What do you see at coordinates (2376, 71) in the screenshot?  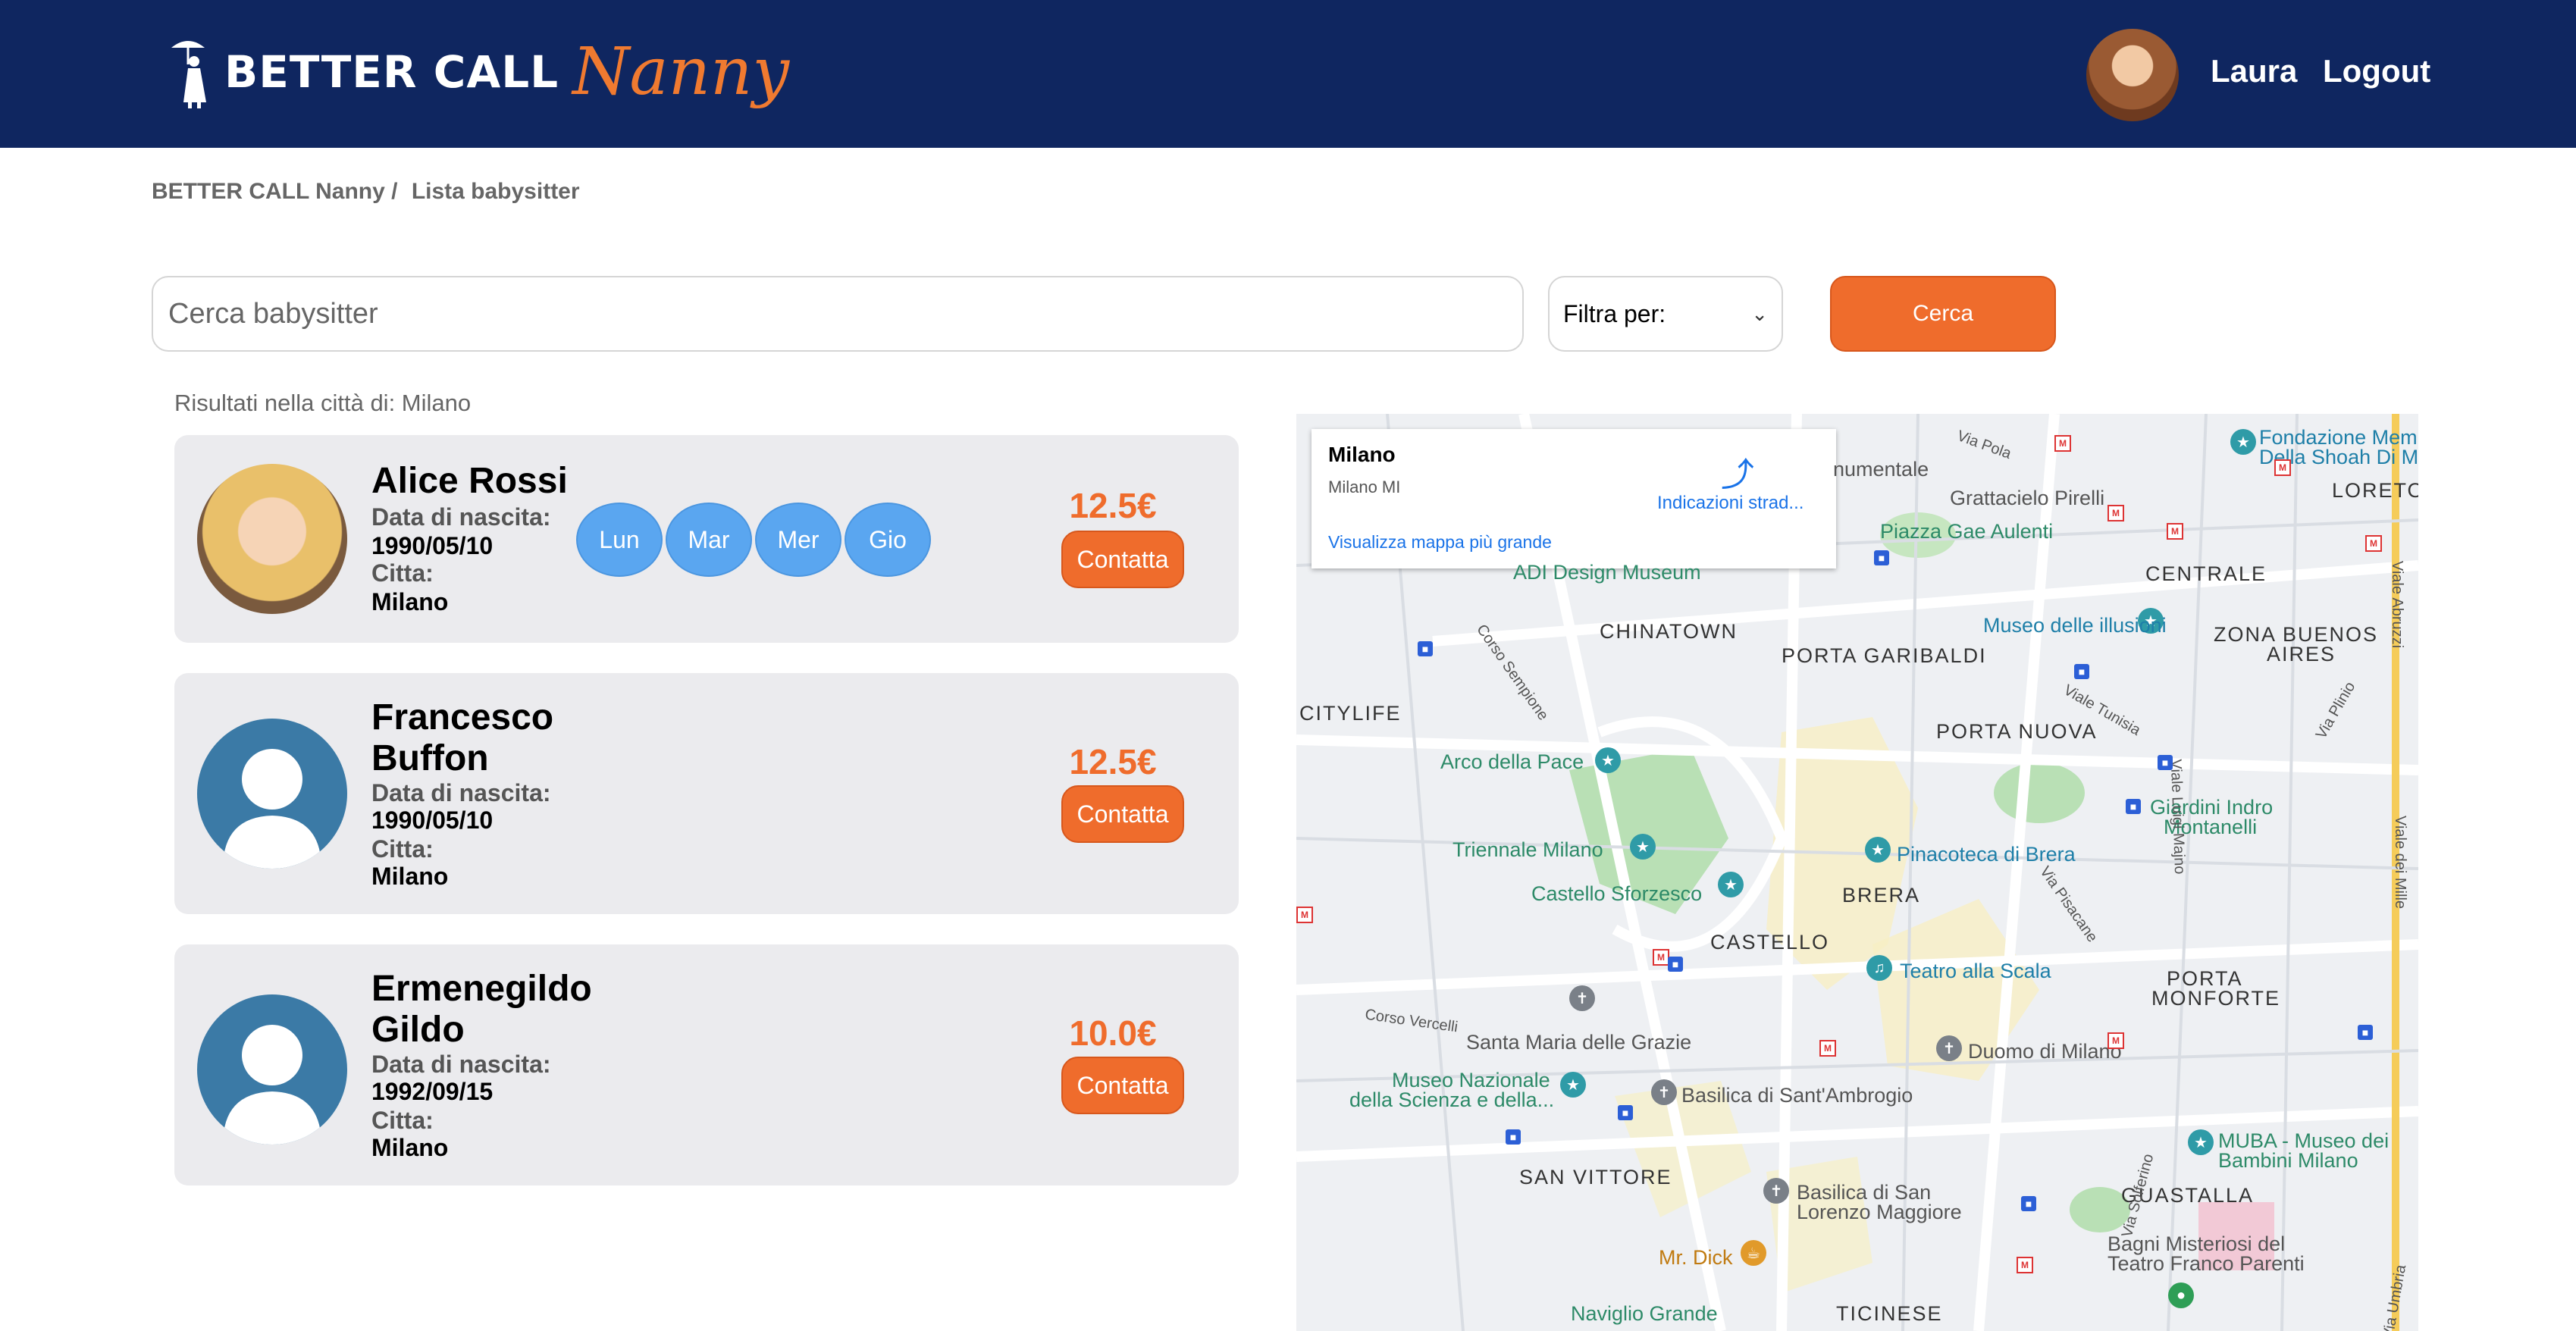 I see `logout-link: Logout` at bounding box center [2376, 71].